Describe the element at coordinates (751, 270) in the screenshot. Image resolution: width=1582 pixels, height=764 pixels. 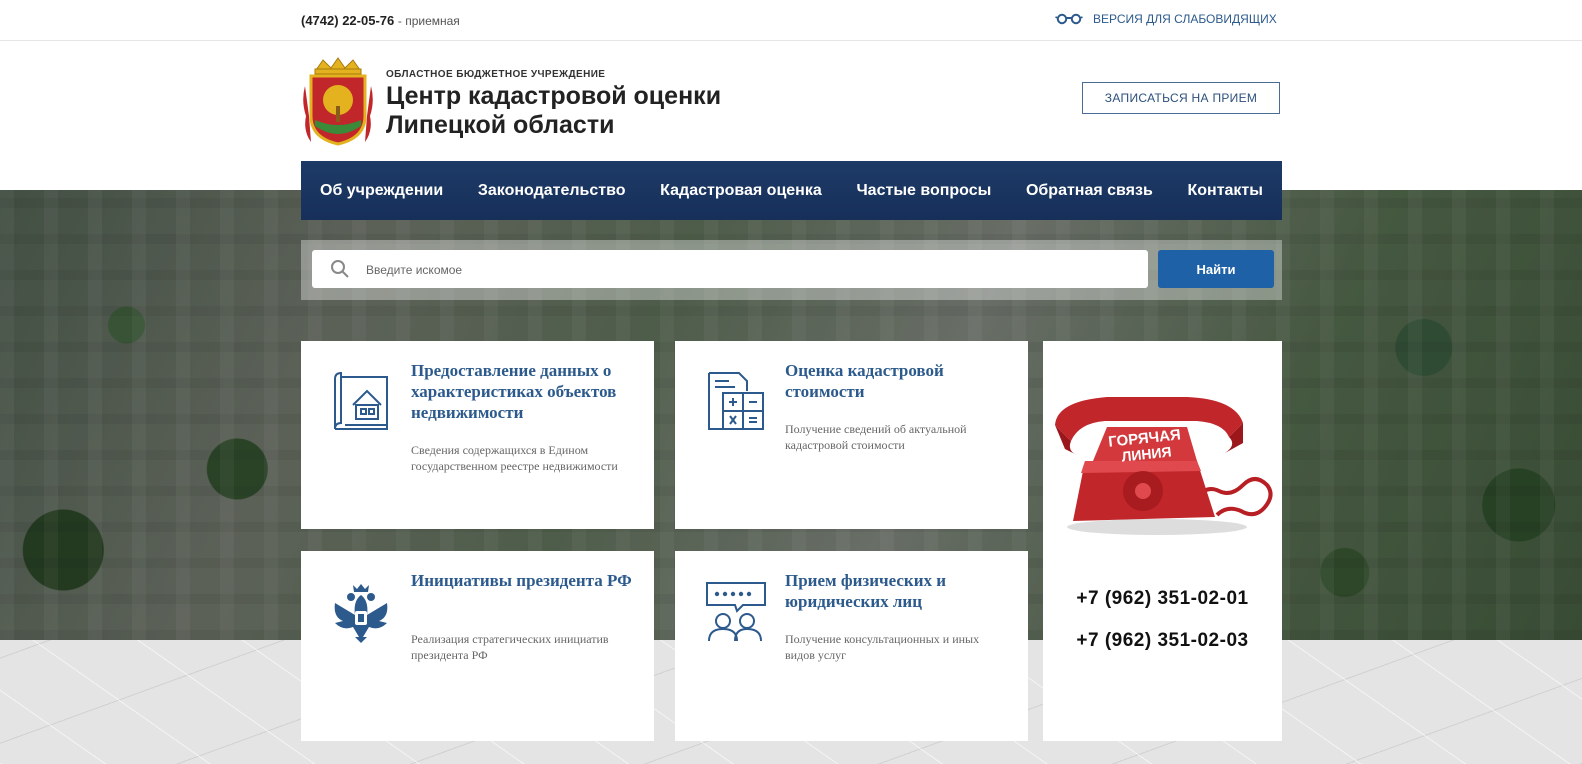
I see `search-input` at that location.